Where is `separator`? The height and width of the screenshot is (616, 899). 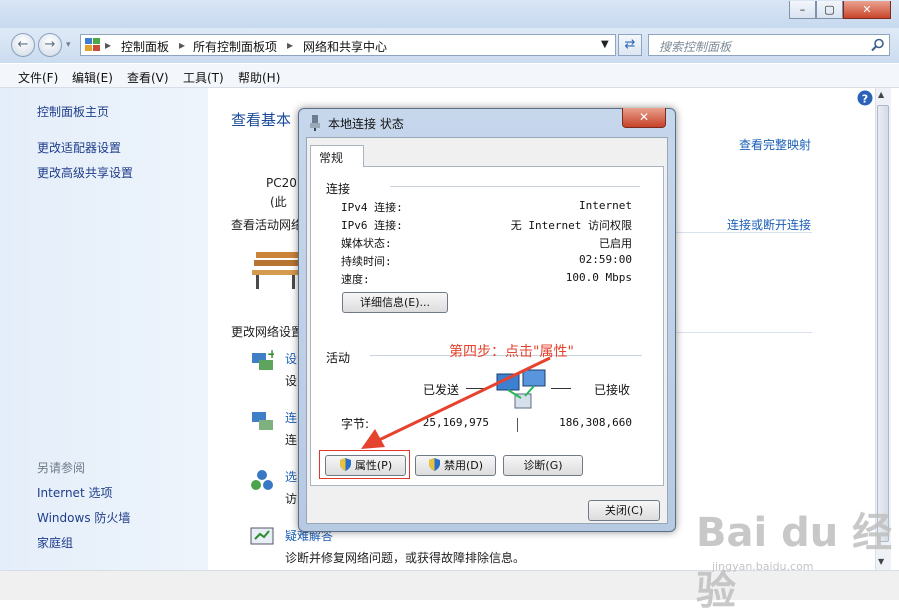
separator is located at coordinates (743, 332).